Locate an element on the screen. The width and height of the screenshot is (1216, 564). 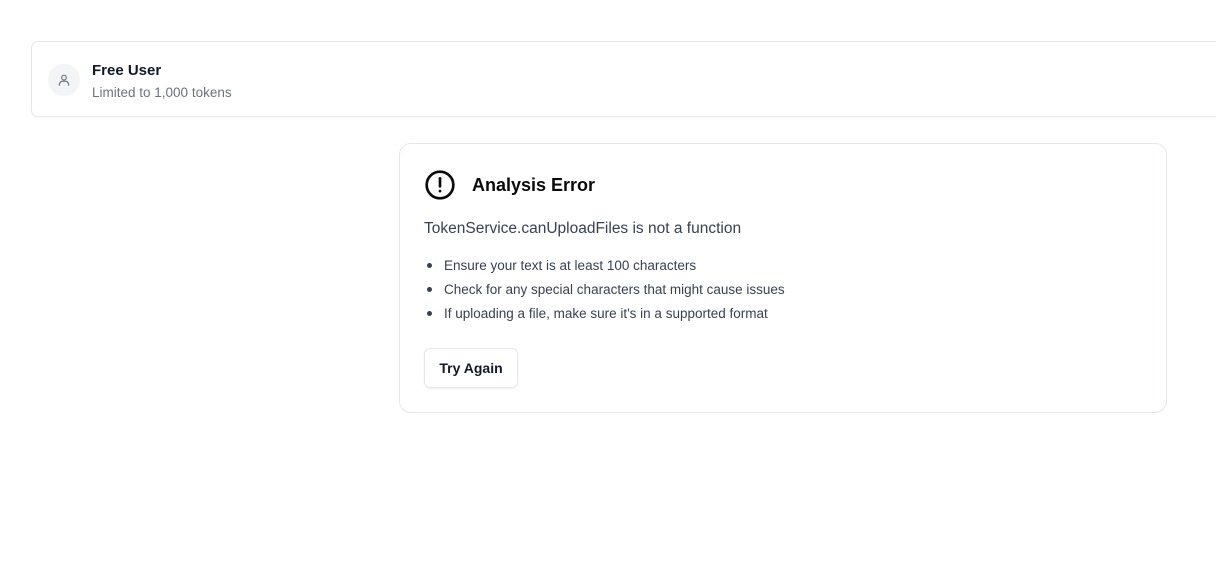
try-again-button: Try Again is located at coordinates (471, 368).